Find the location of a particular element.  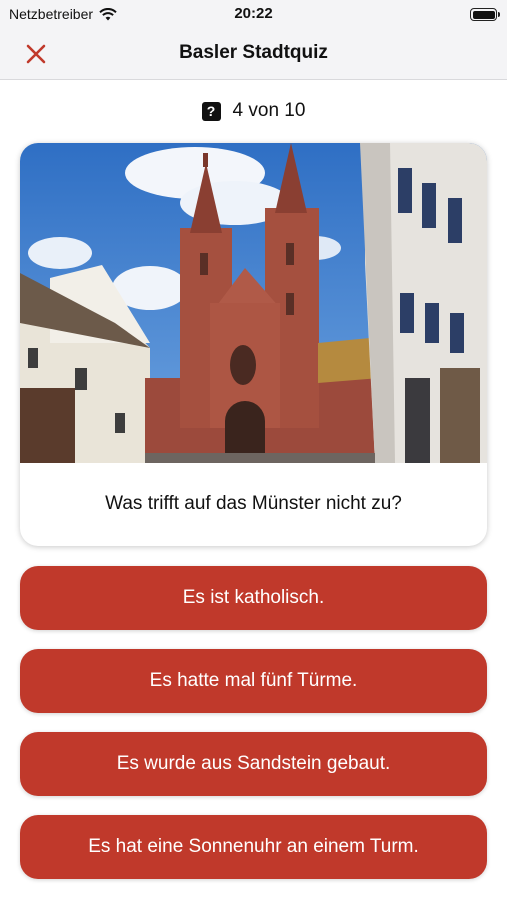

question-progress: ? 4 von 10 is located at coordinates (253, 111).